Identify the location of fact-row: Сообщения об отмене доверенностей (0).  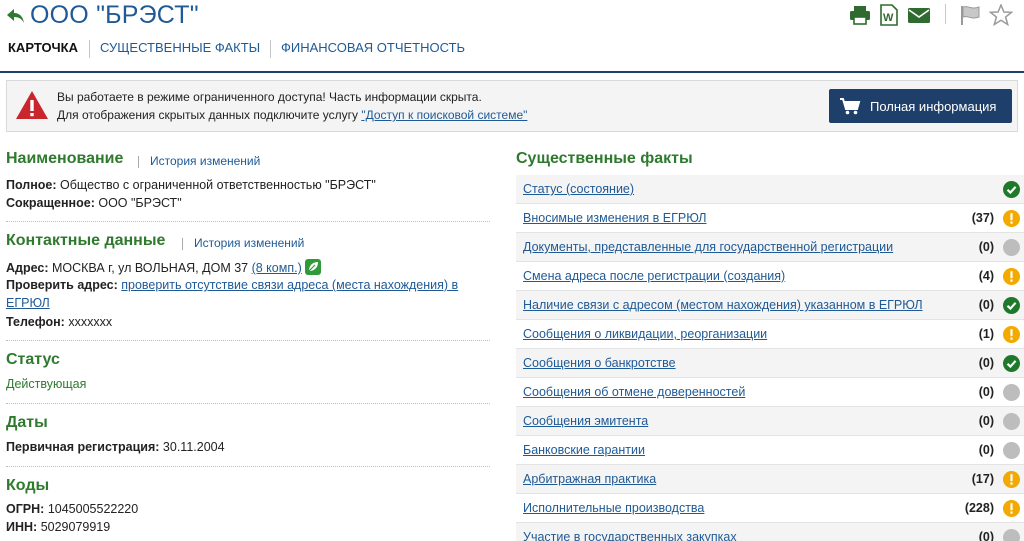
(770, 392).